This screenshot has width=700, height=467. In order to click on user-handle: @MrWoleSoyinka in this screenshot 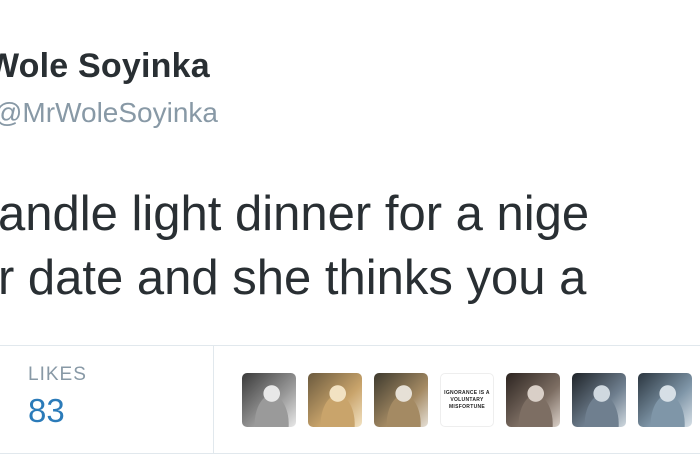, I will do `click(109, 113)`.